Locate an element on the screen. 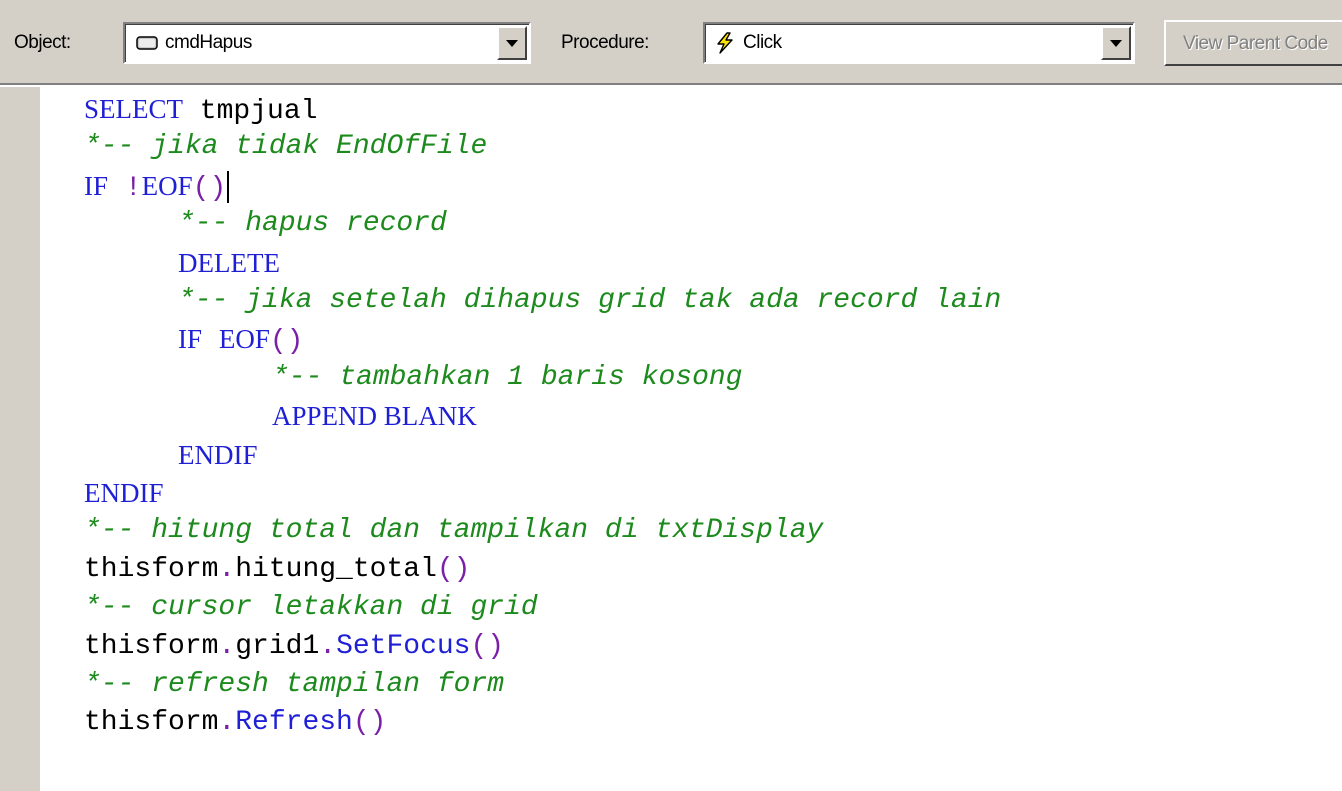 Image resolution: width=1342 pixels, height=791 pixels. code-comment: *-- tambahkan 1 baris kosong is located at coordinates (507, 377).